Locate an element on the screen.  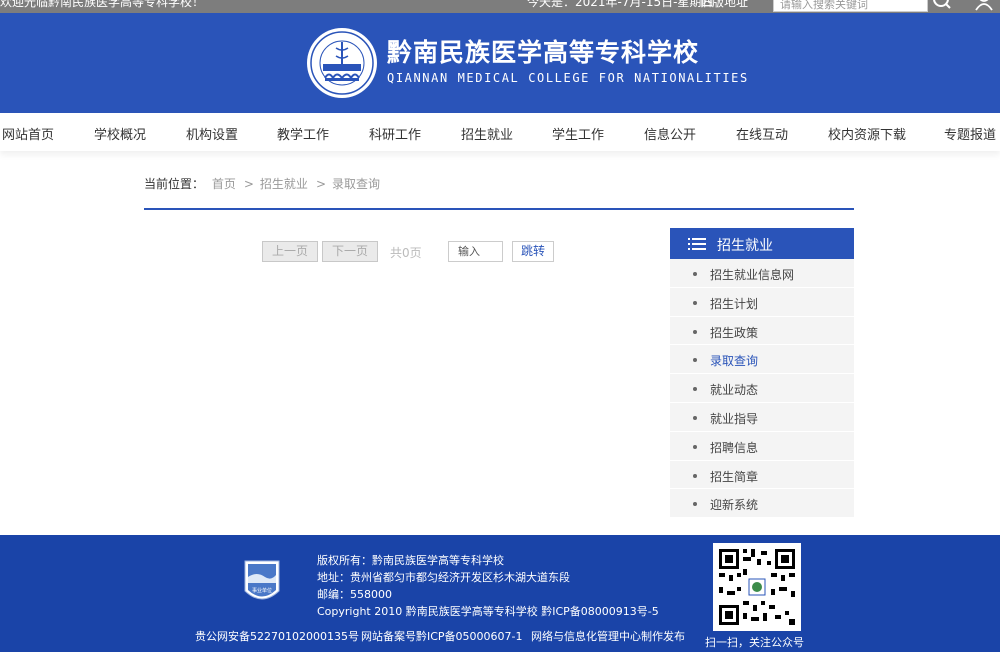
sidebar-item-label: 招生简章 is located at coordinates (734, 476).